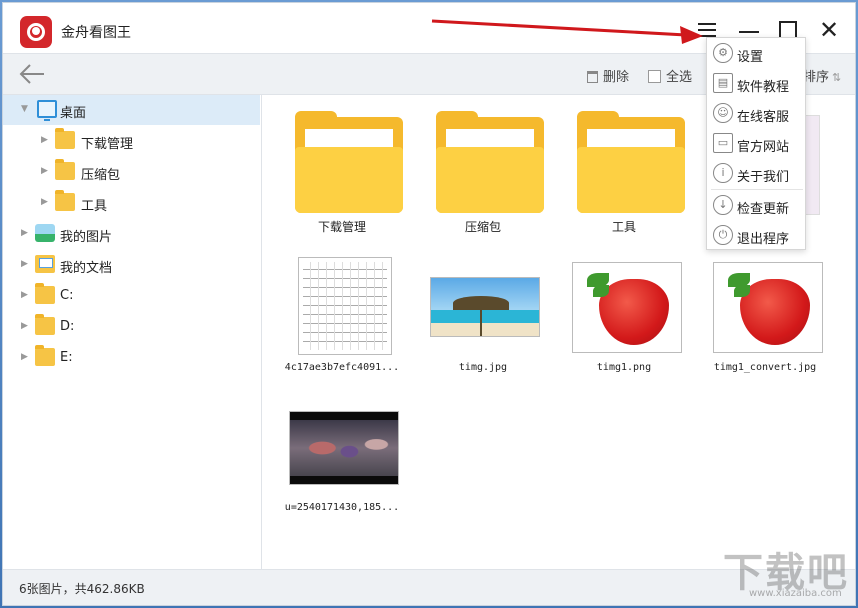 The width and height of the screenshot is (858, 608). I want to click on info-icon: i, so click(723, 173).